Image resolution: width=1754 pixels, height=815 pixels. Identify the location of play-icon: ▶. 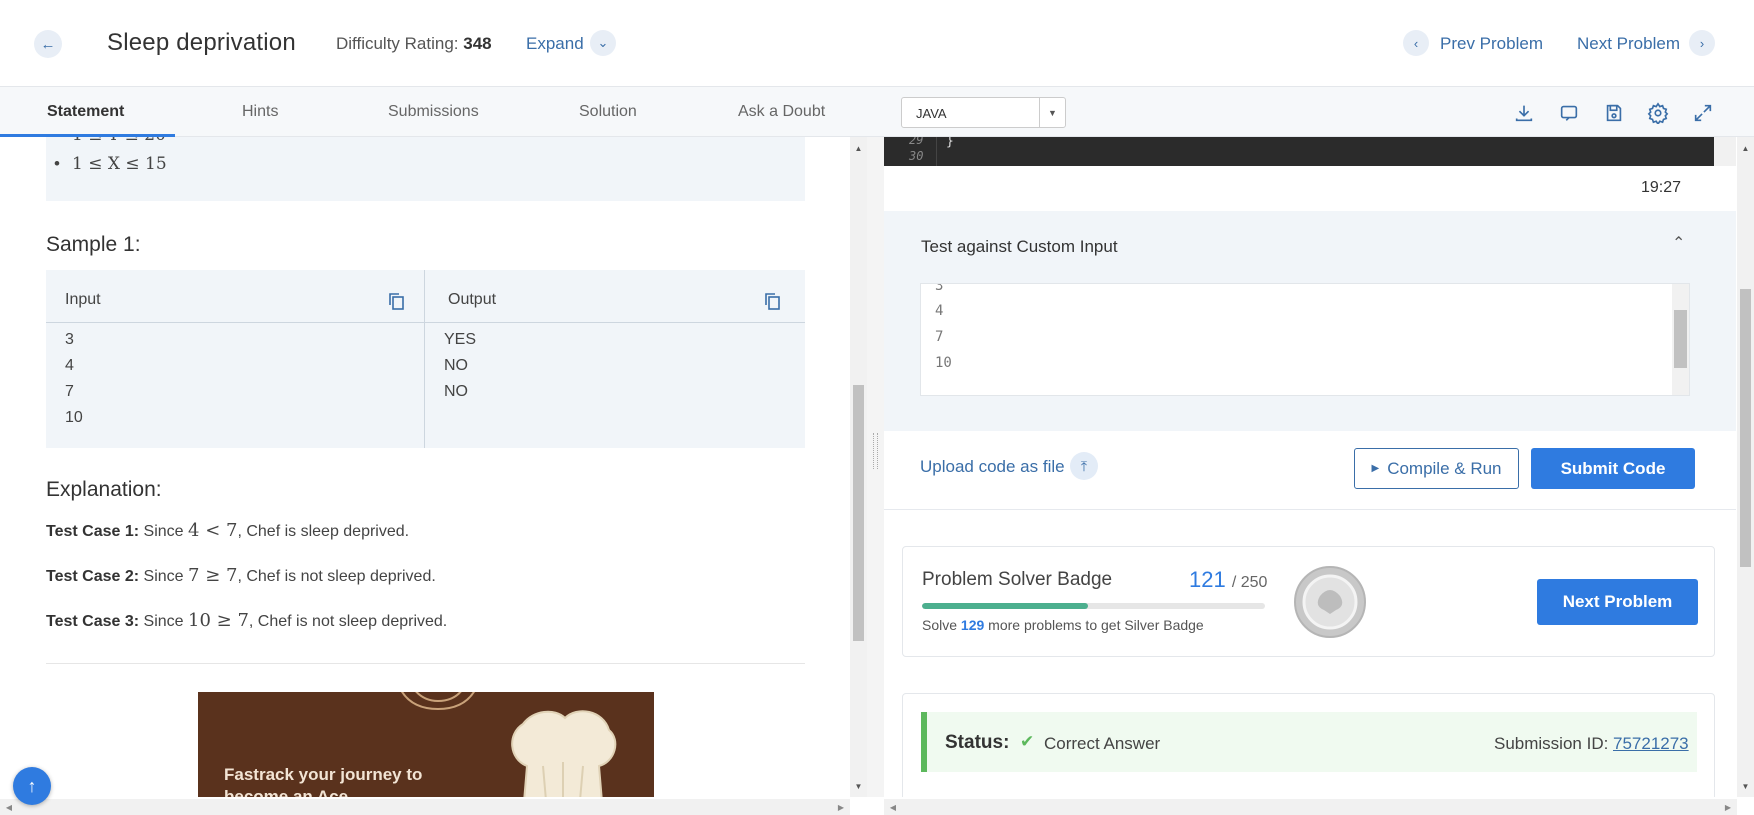
(1375, 468).